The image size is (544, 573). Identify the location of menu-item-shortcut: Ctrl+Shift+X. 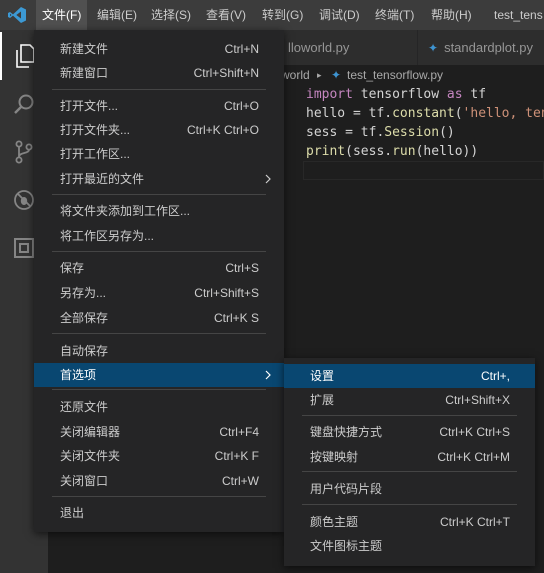
(477, 400).